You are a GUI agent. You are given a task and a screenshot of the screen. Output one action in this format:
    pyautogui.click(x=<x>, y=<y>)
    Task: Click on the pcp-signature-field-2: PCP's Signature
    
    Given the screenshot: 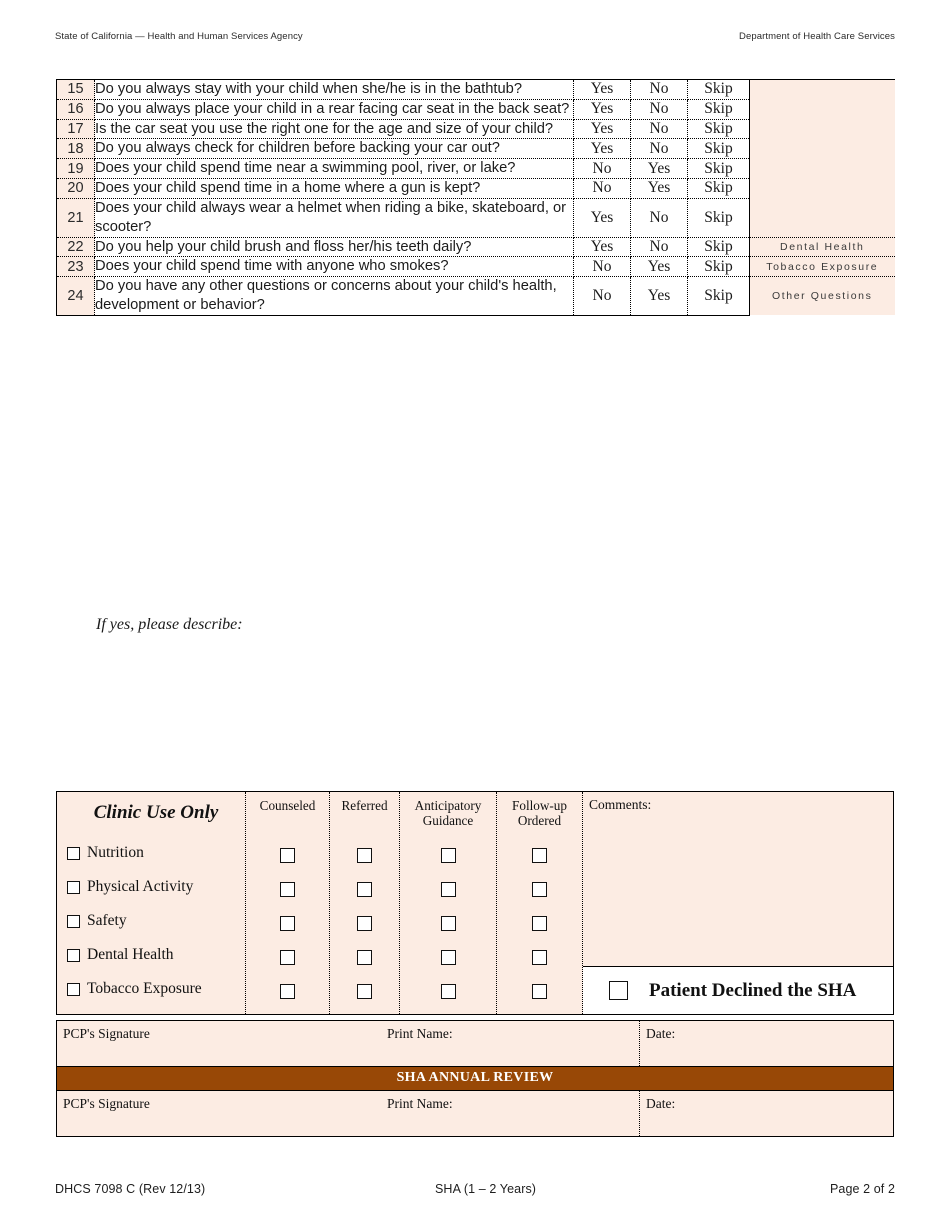 What is the action you would take?
    pyautogui.click(x=222, y=1113)
    